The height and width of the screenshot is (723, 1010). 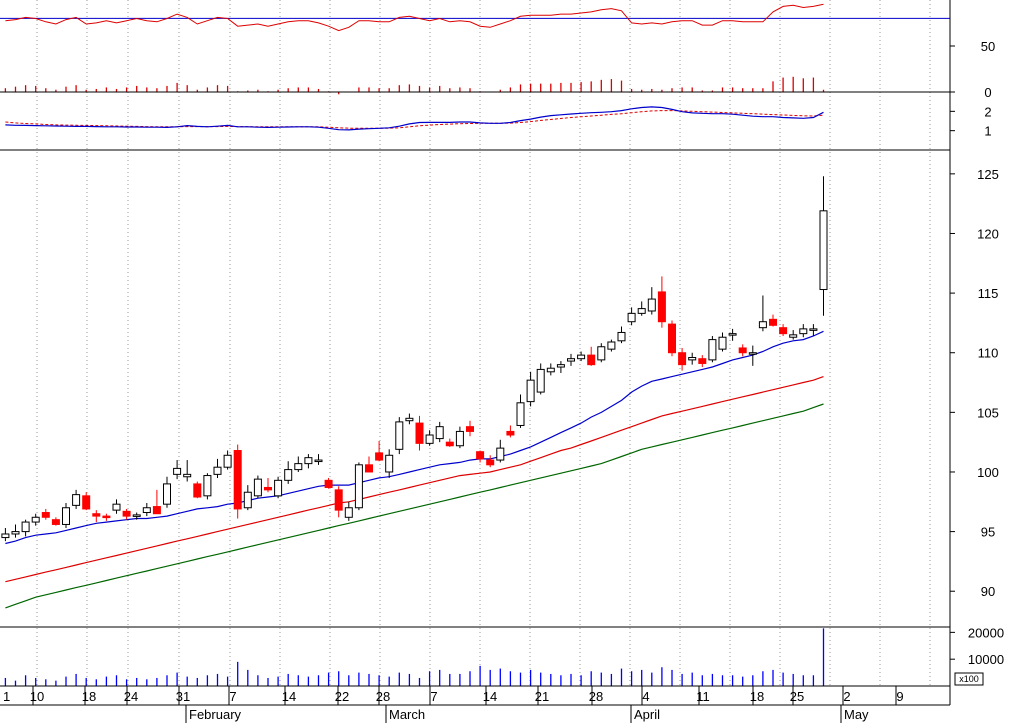 I want to click on month-label-3: May, so click(x=856, y=714).